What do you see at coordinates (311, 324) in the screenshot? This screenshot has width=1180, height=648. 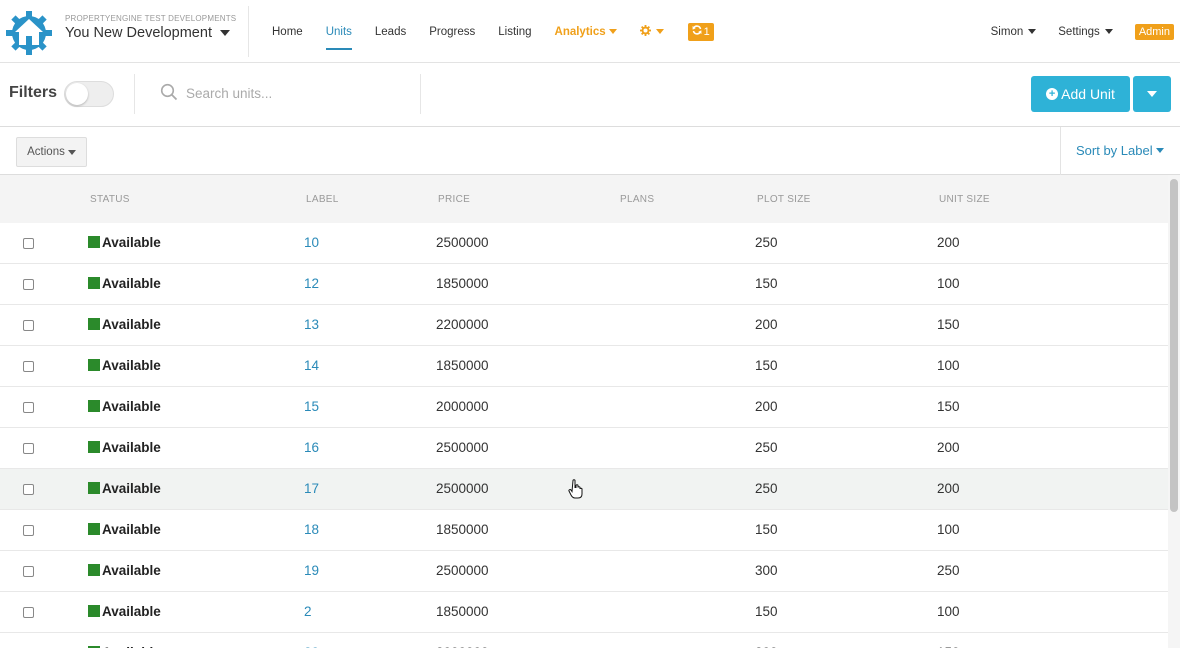 I see `cell-label: 13` at bounding box center [311, 324].